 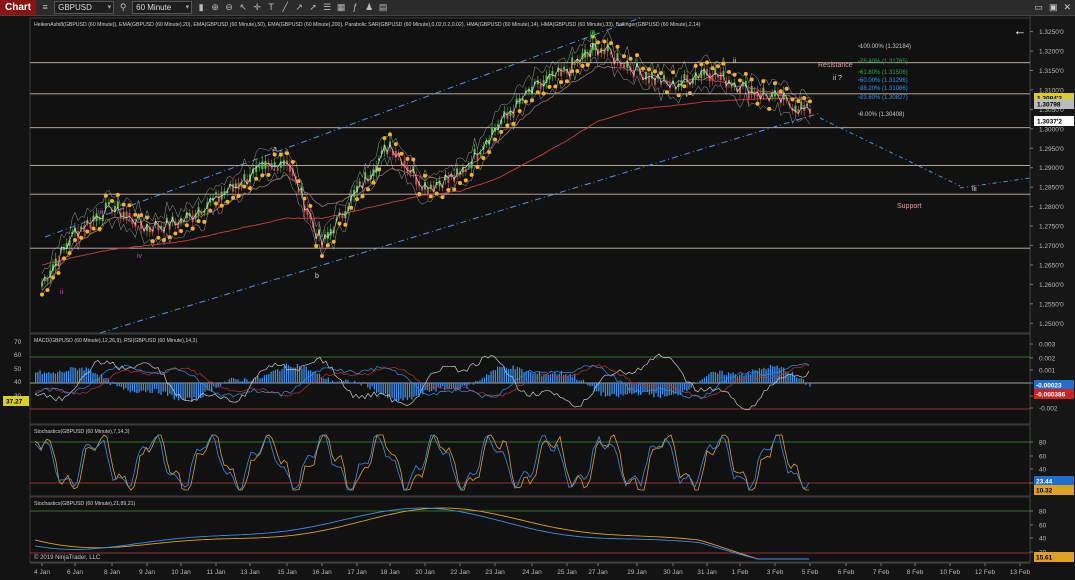 I want to click on macd-tick-label: -0.002, so click(x=1048, y=409).